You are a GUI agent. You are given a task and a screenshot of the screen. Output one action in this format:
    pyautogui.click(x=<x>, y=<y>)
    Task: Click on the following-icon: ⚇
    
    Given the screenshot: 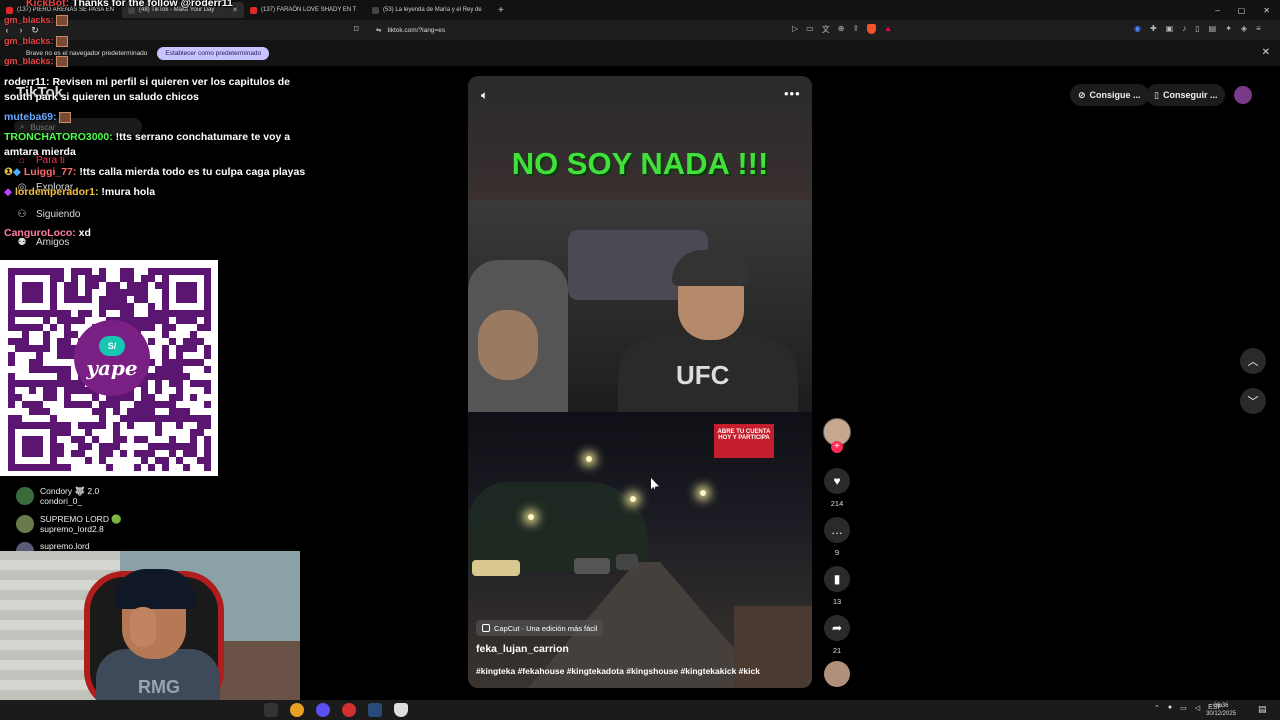 What is the action you would take?
    pyautogui.click(x=22, y=214)
    